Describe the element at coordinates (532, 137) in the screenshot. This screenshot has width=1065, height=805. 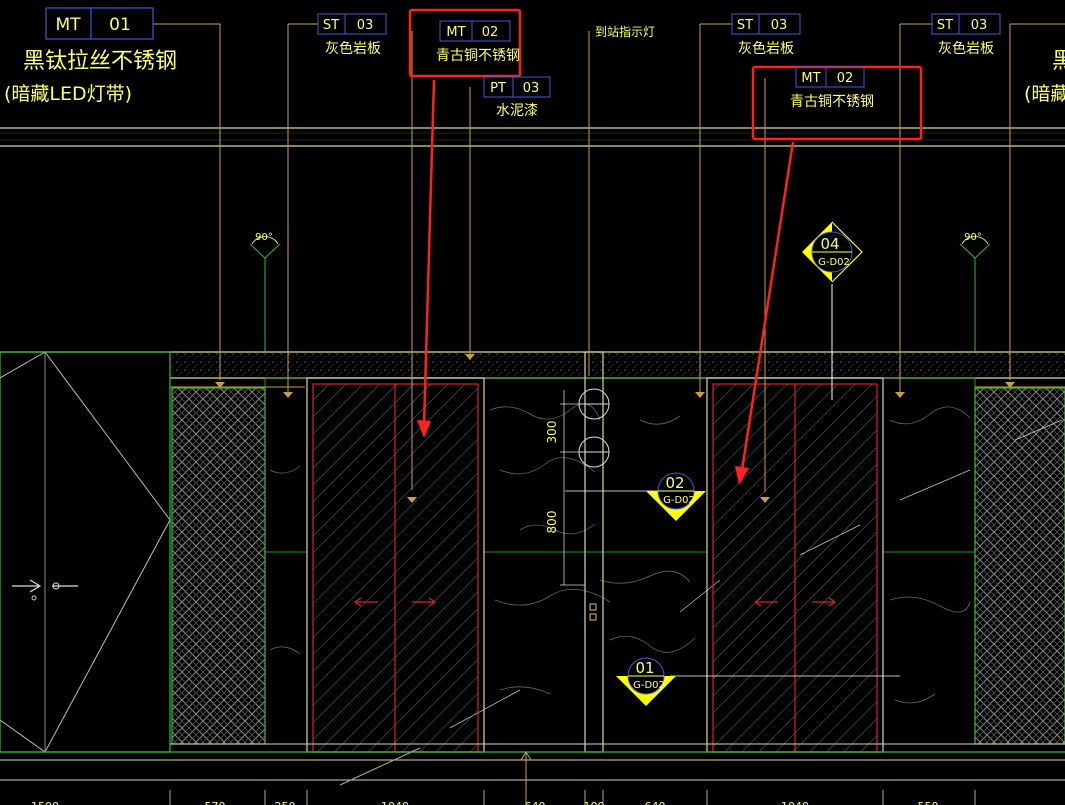
I see `ceiling-band` at that location.